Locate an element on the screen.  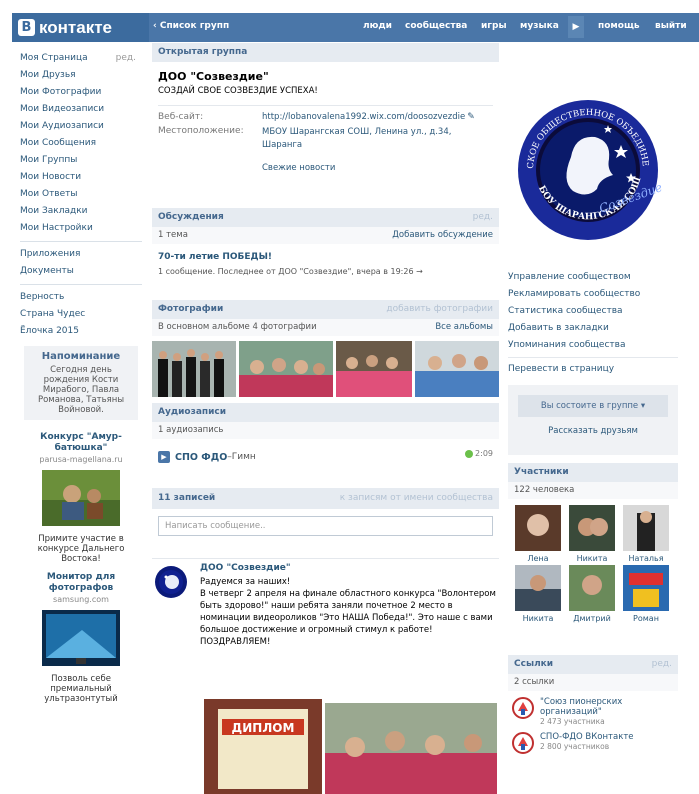
advertise-link: Рекламировать сообщество is located at coordinates (593, 294).